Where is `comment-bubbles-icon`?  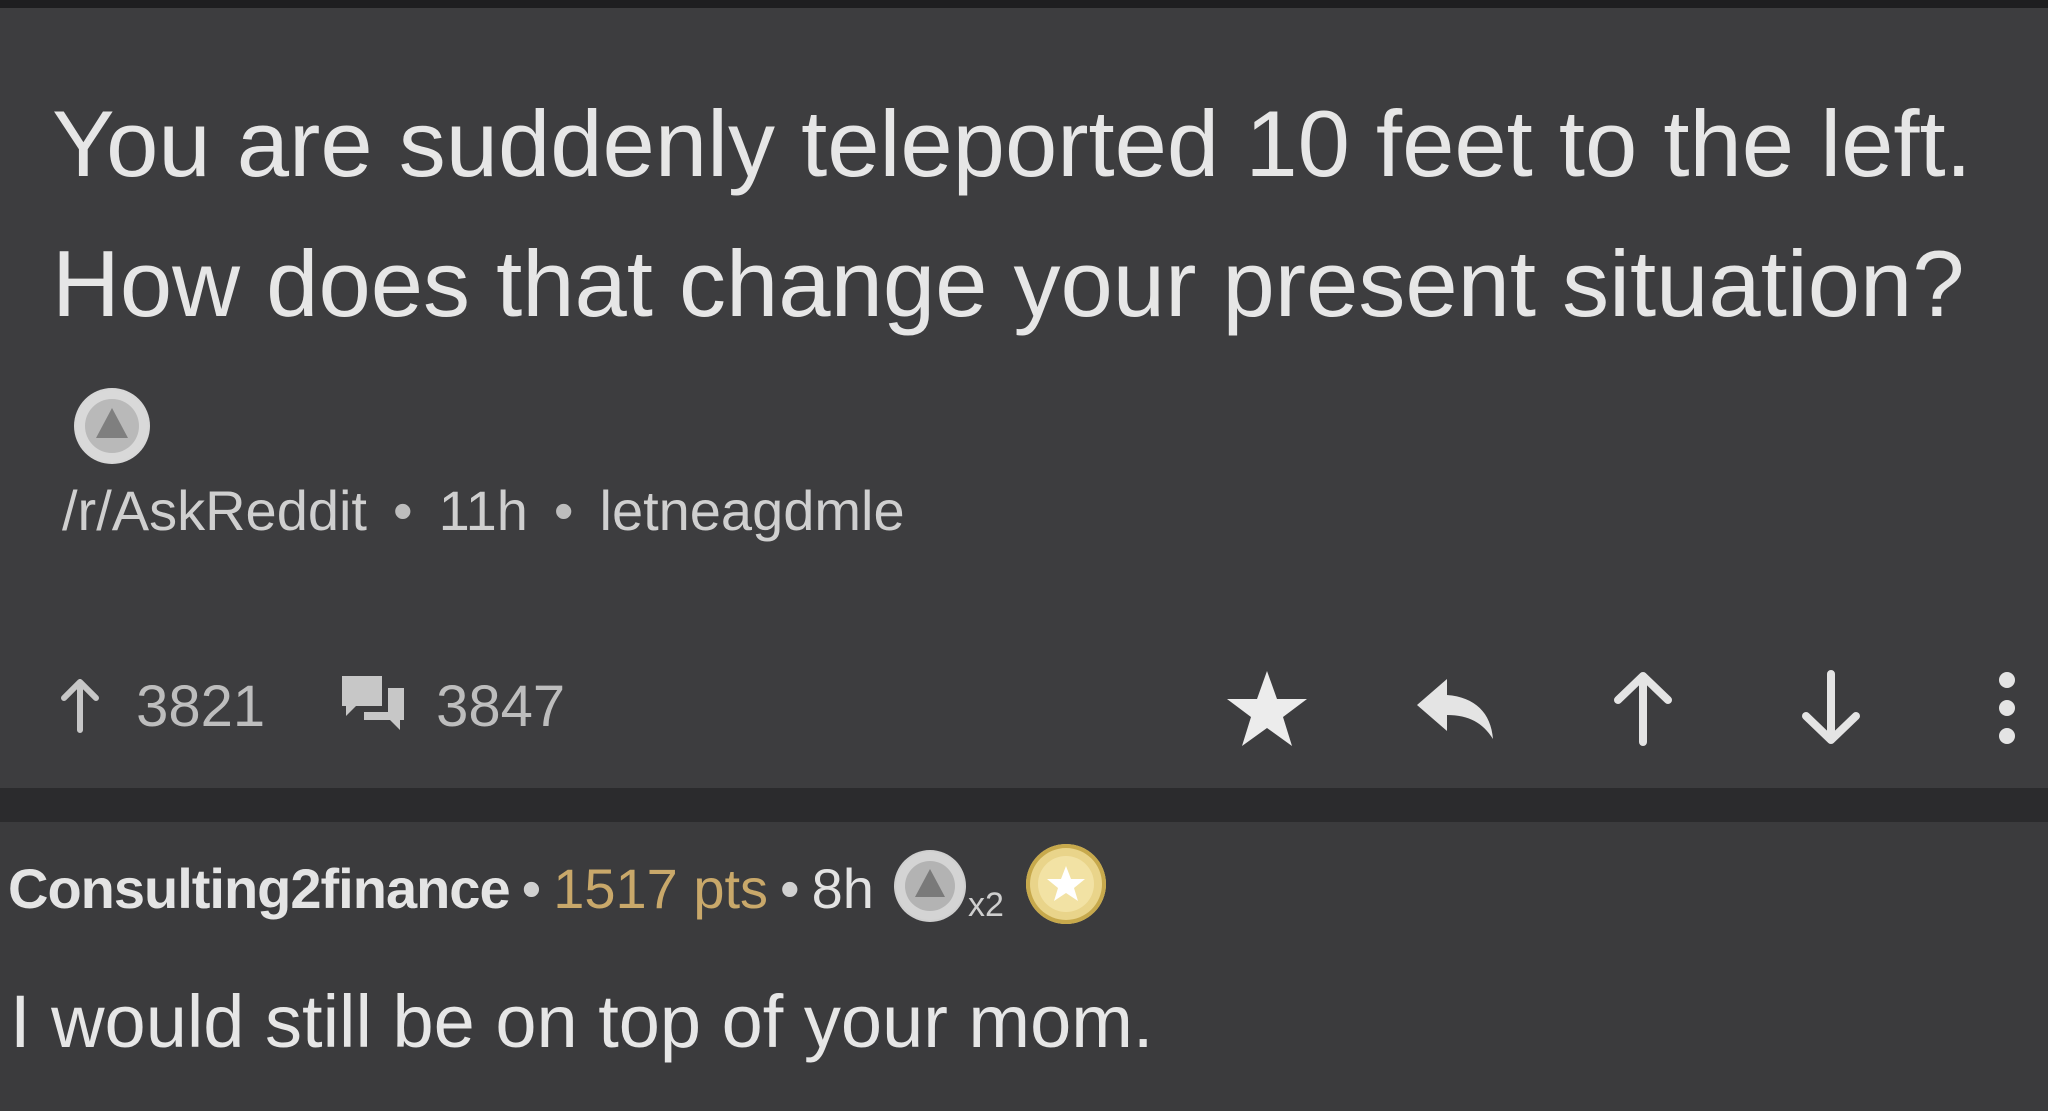
comment-bubbles-icon is located at coordinates (373, 703).